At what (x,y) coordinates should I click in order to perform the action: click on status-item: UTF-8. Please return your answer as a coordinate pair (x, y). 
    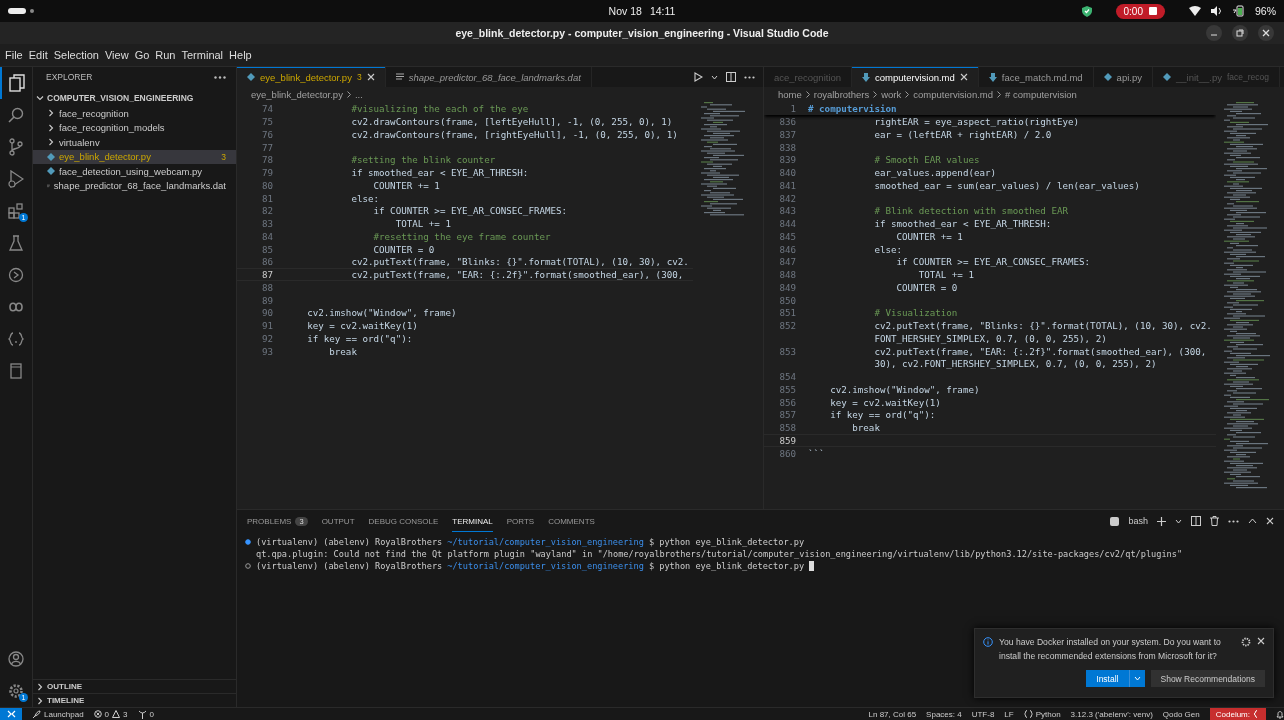
    Looking at the image, I should click on (983, 714).